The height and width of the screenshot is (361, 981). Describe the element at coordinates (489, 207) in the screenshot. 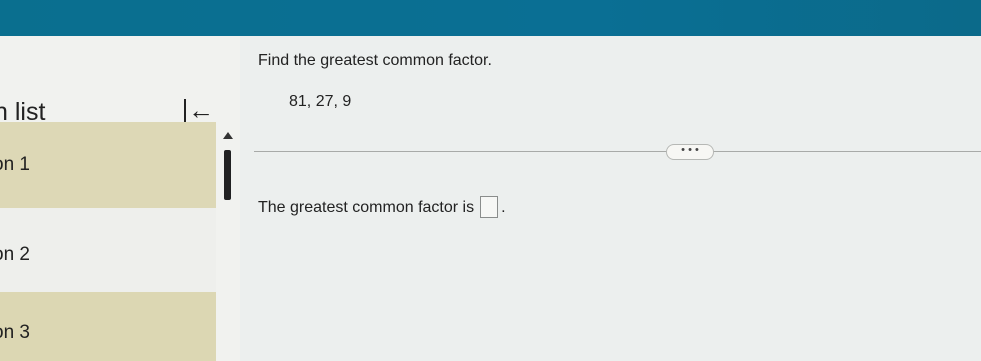

I see `answer-input` at that location.